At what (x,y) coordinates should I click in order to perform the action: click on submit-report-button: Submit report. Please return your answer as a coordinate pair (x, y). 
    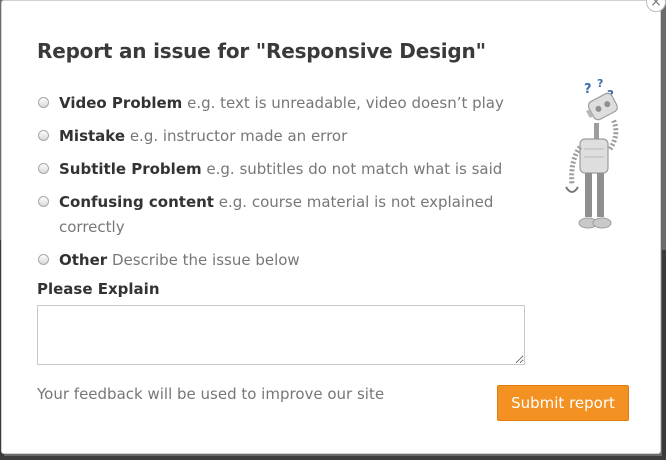
    Looking at the image, I should click on (563, 403).